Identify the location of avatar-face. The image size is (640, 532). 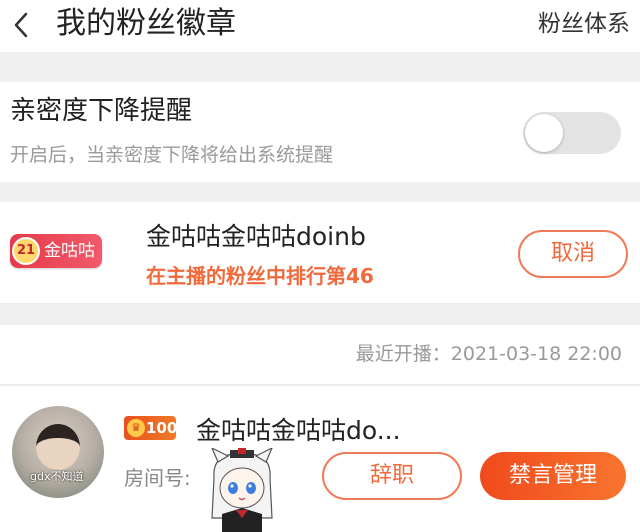
(58, 447).